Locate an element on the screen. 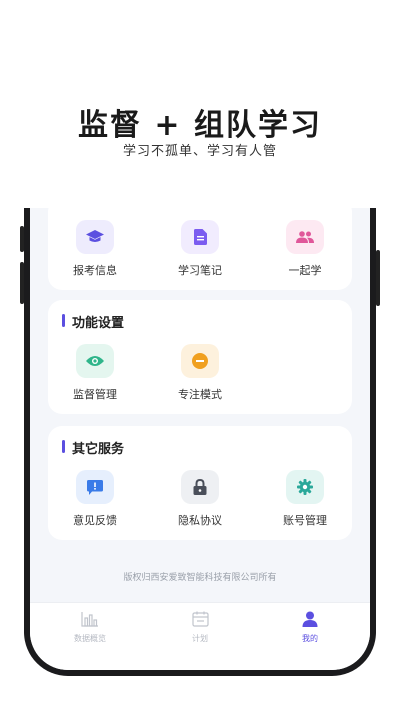 The image size is (400, 711). graduation-cap-icon is located at coordinates (95, 237).